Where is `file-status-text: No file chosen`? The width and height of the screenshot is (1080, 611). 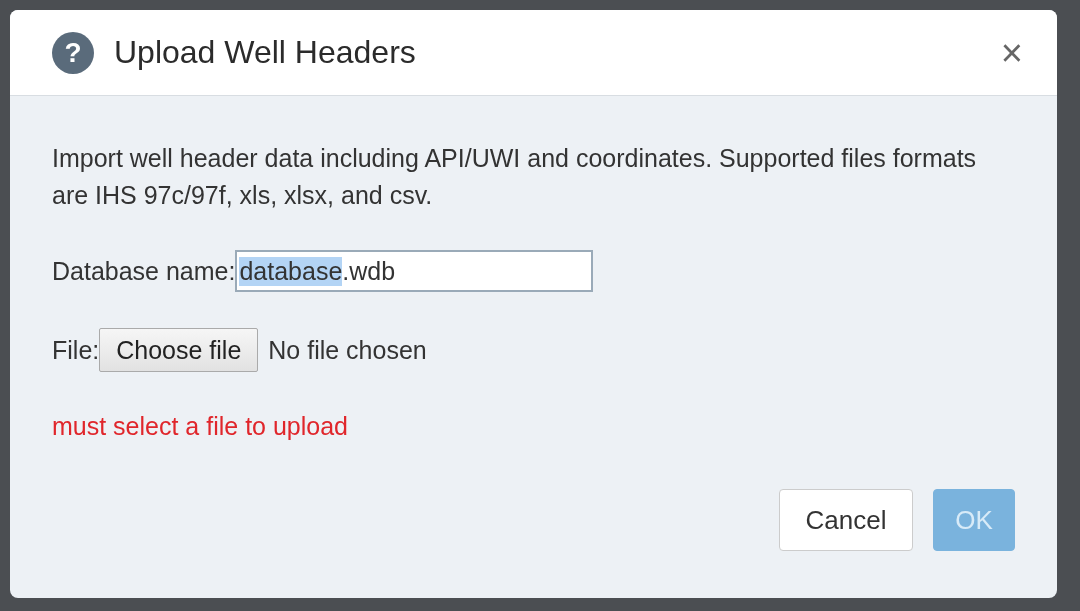
file-status-text: No file chosen is located at coordinates (347, 350).